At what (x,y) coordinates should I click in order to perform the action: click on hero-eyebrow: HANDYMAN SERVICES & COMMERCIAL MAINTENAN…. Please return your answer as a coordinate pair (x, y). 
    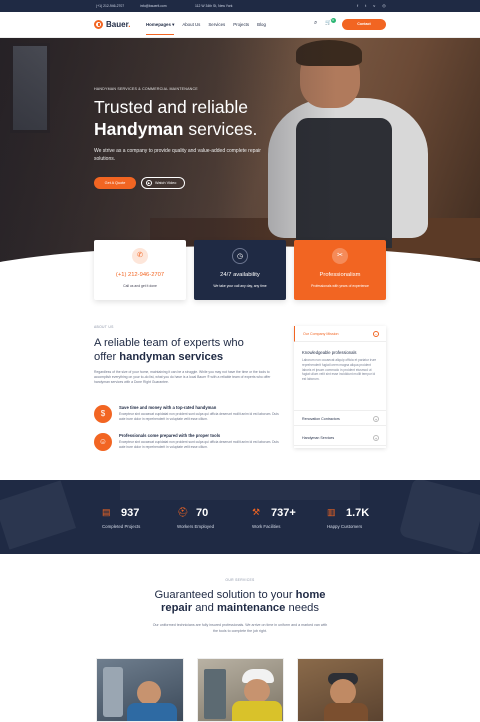
    Looking at the image, I should click on (146, 89).